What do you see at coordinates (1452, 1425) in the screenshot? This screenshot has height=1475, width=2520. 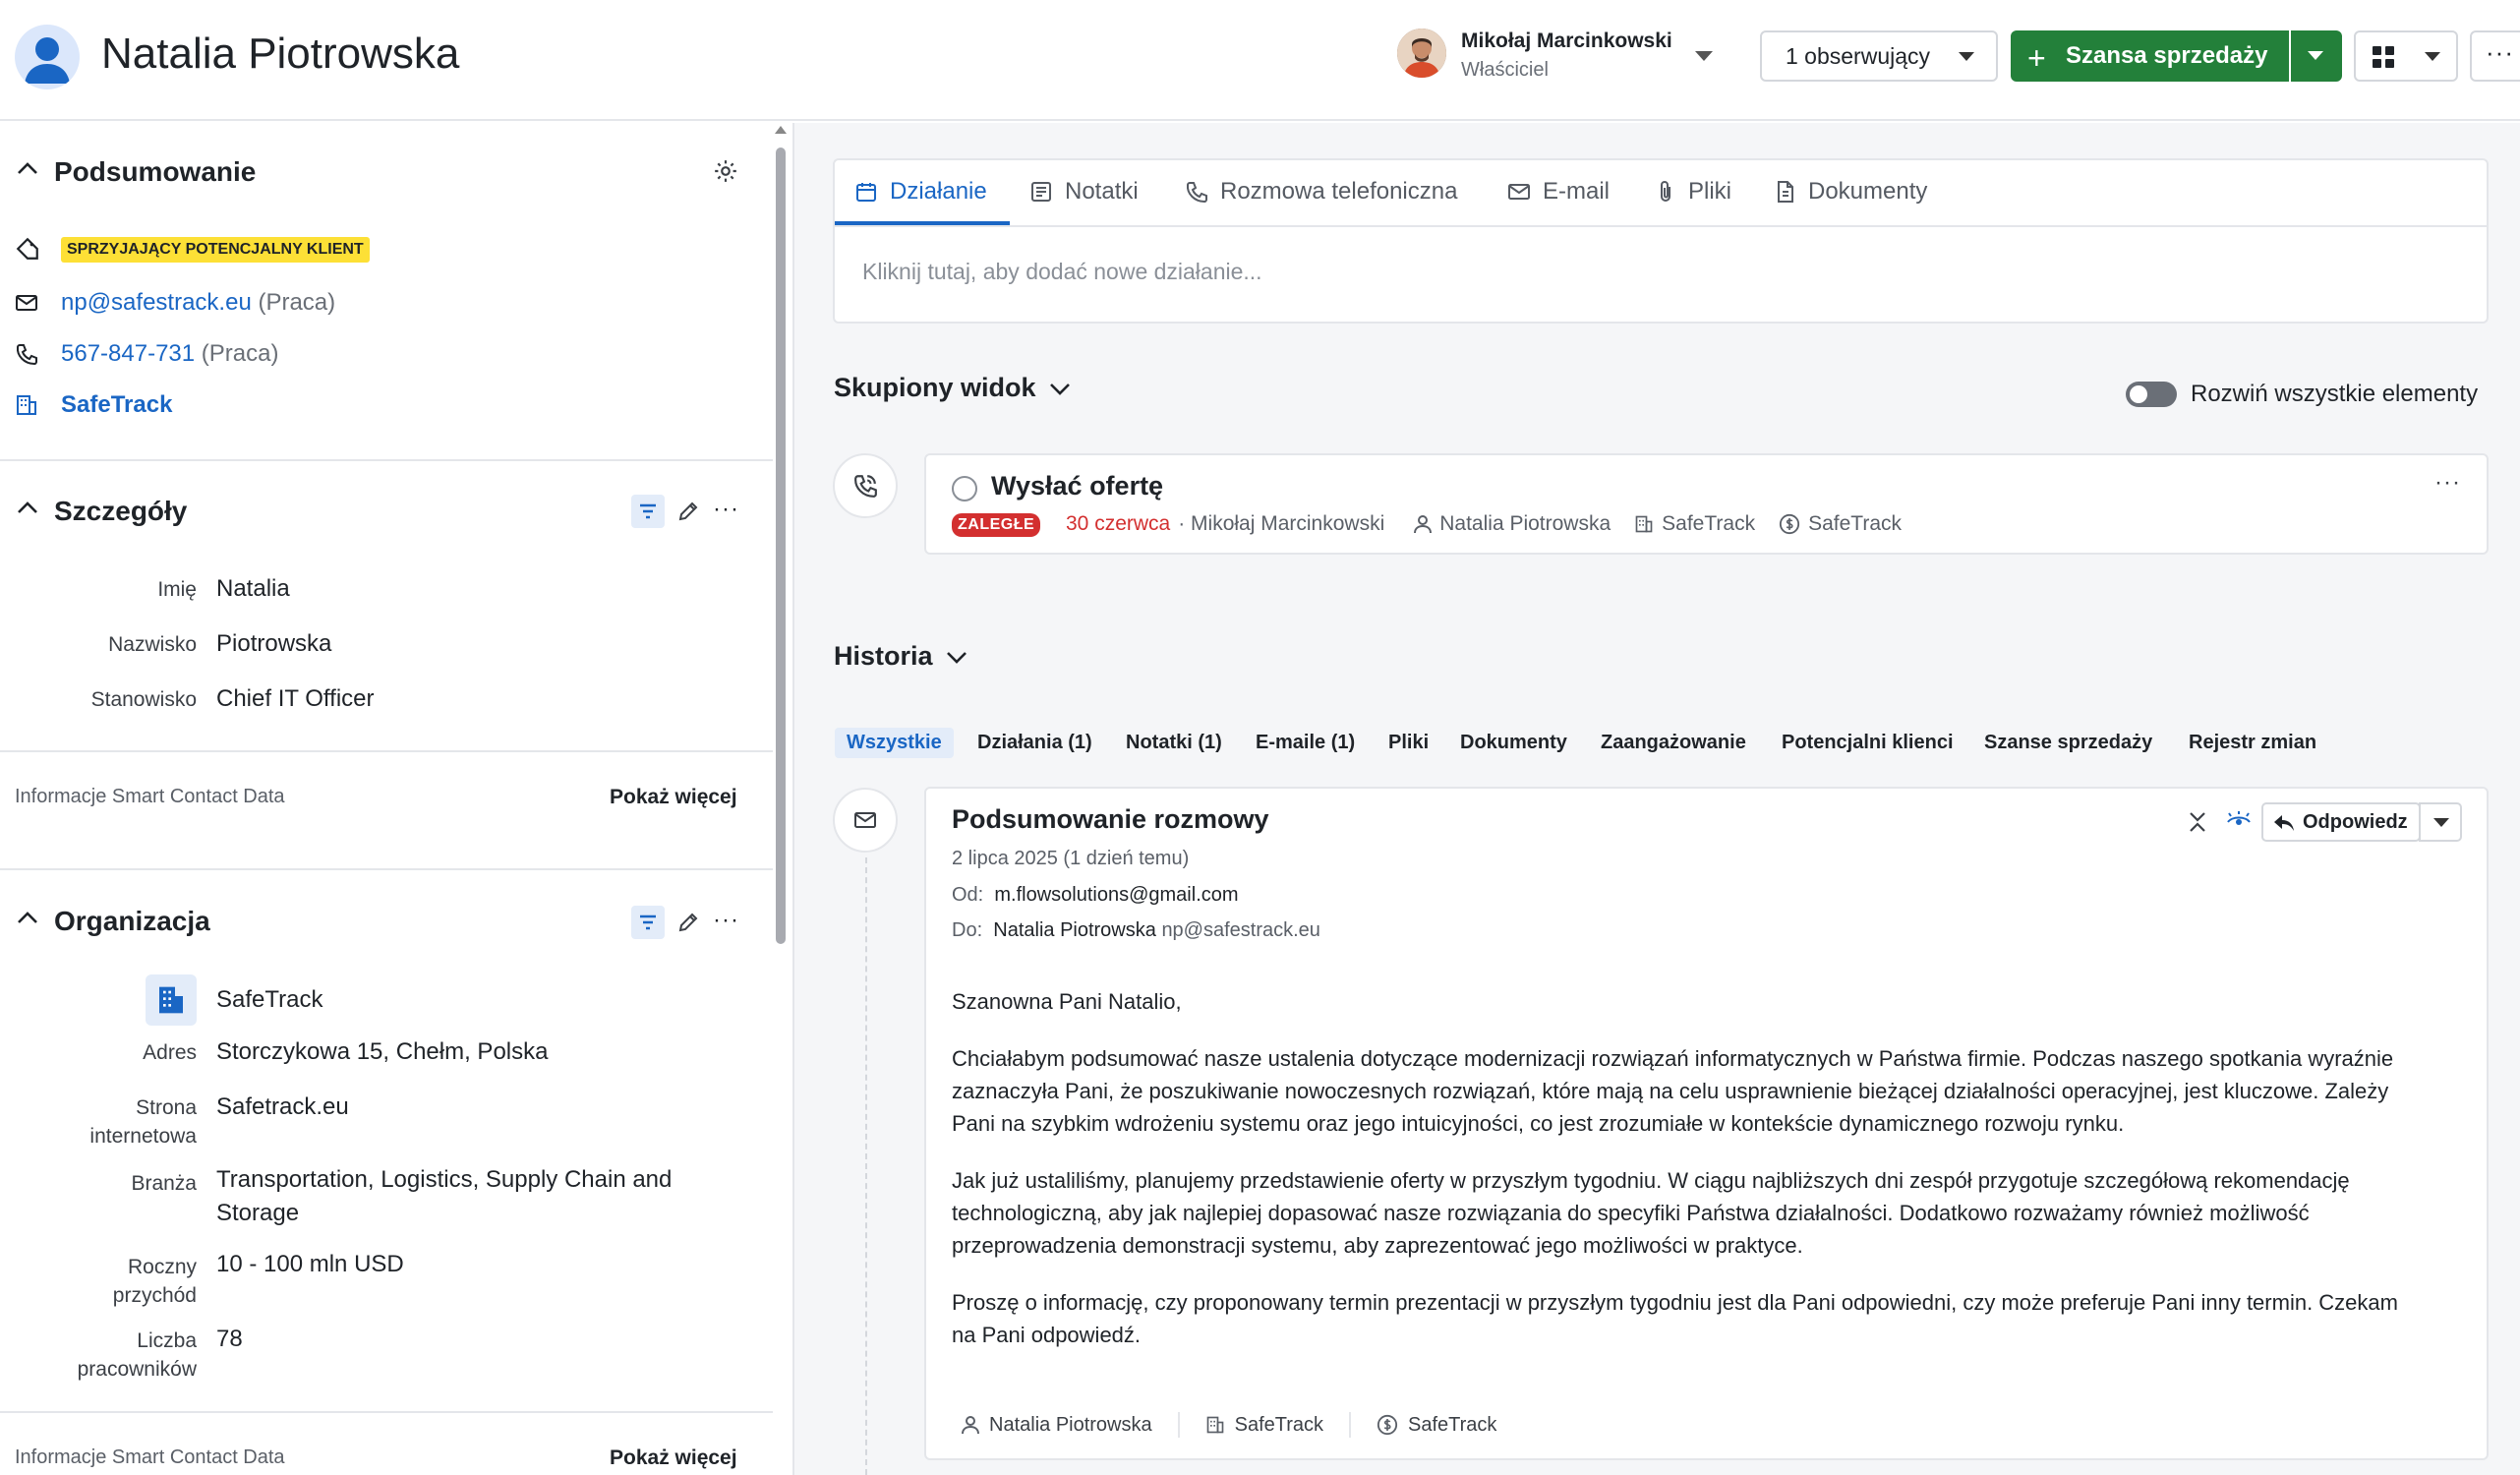 I see `footer-deal-link: SafeTrack` at bounding box center [1452, 1425].